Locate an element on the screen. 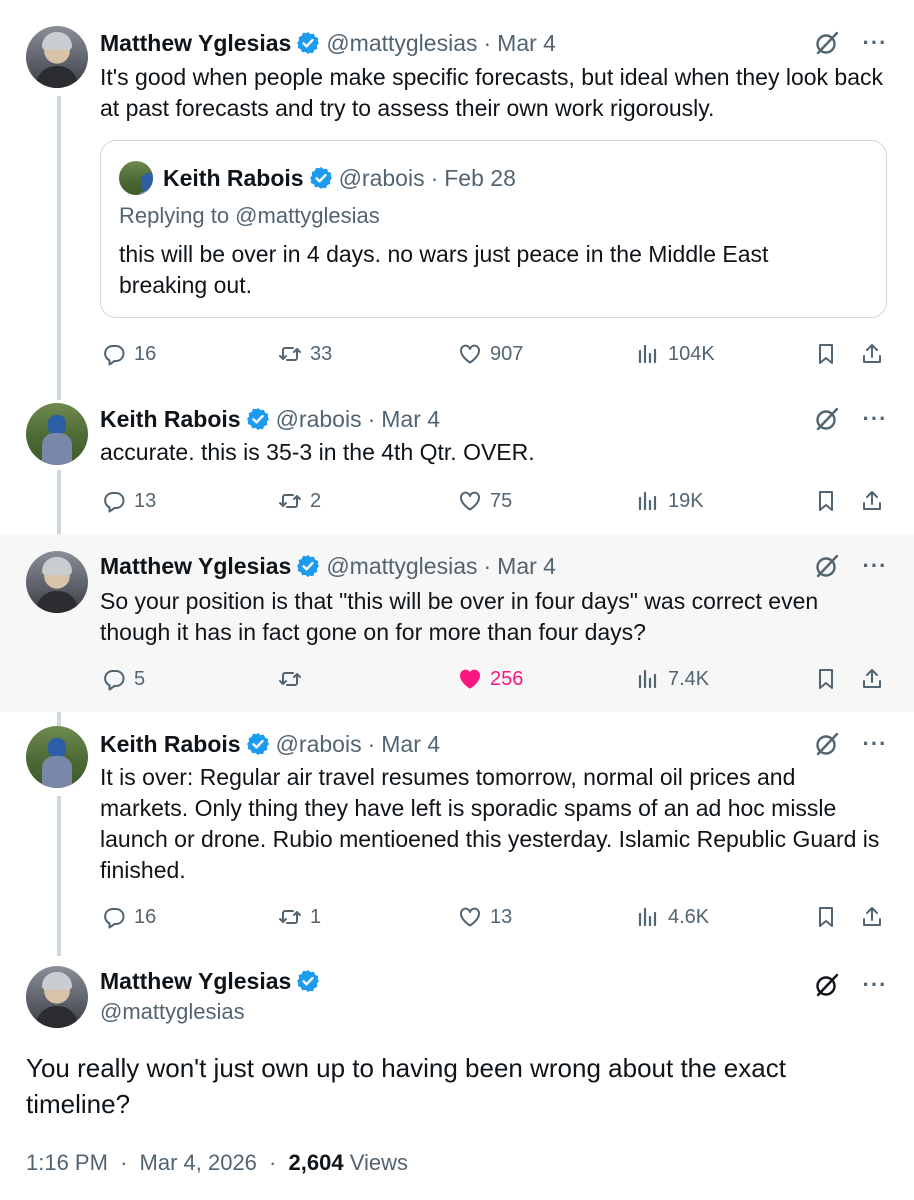  views-button: 19K is located at coordinates (670, 501).